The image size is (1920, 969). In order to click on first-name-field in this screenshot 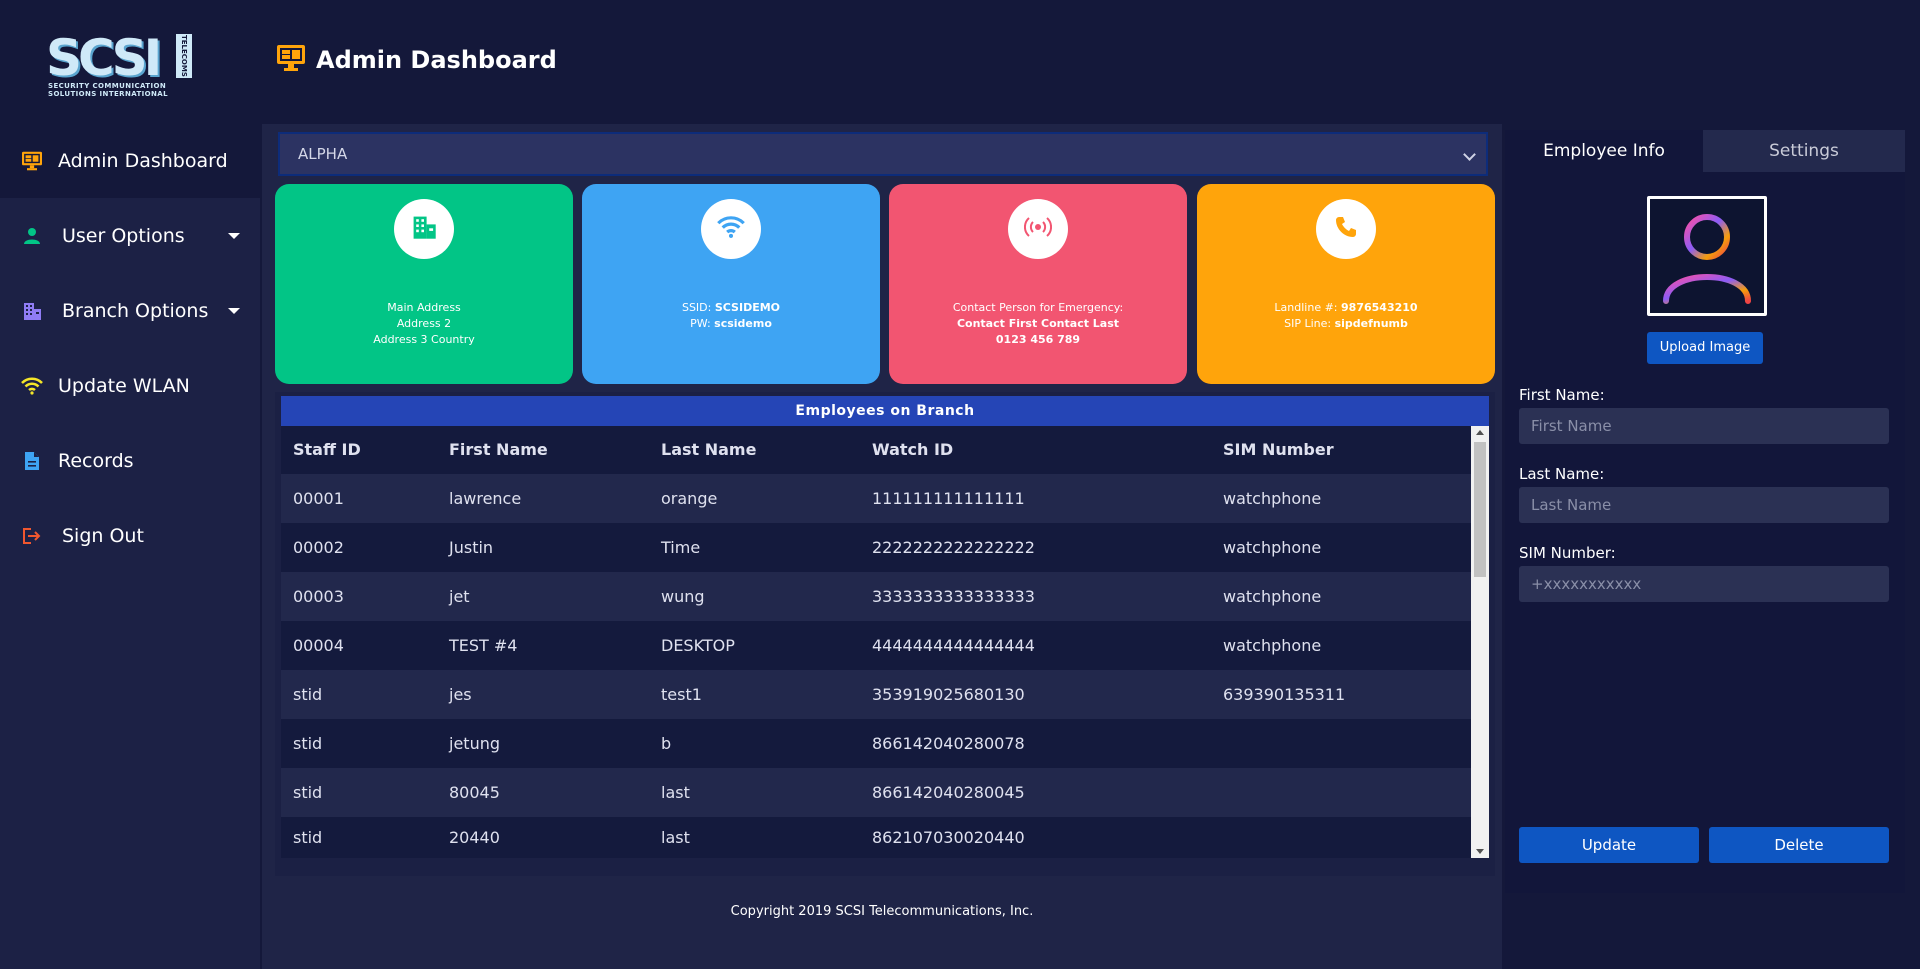, I will do `click(1704, 426)`.